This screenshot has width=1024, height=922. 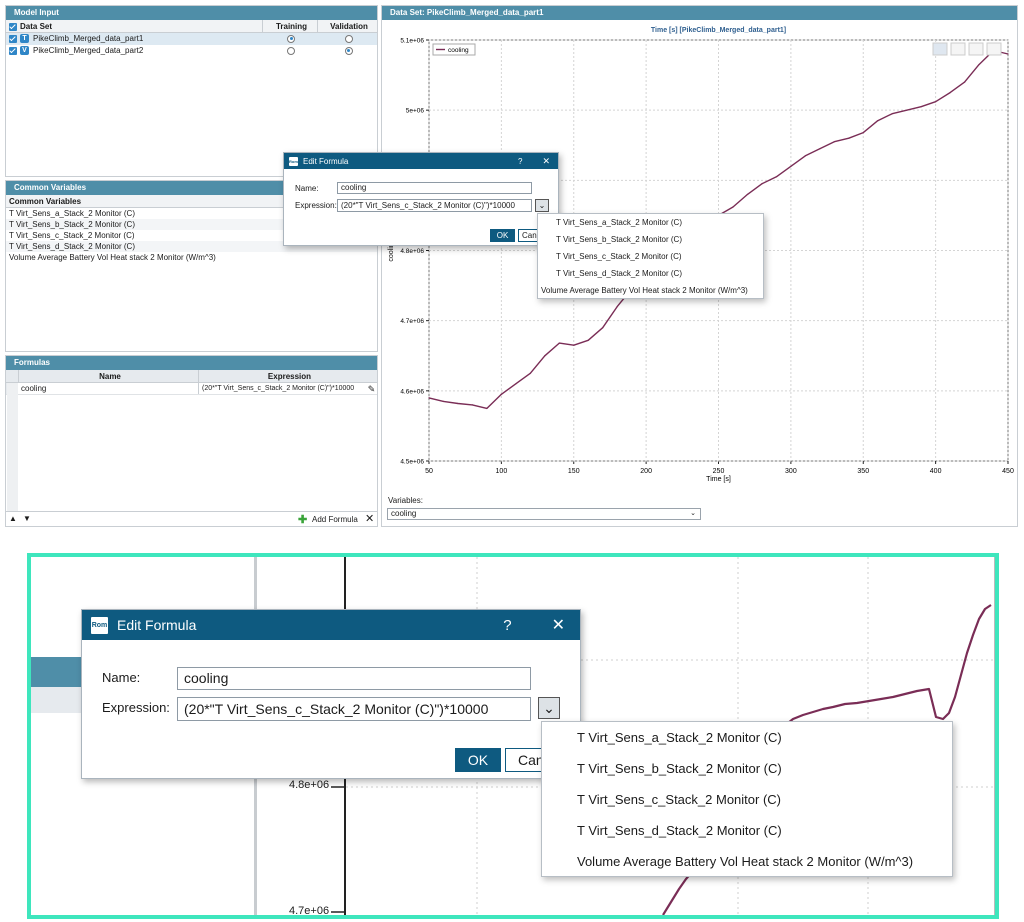 What do you see at coordinates (347, 26) in the screenshot?
I see `validation-column-header: Validation` at bounding box center [347, 26].